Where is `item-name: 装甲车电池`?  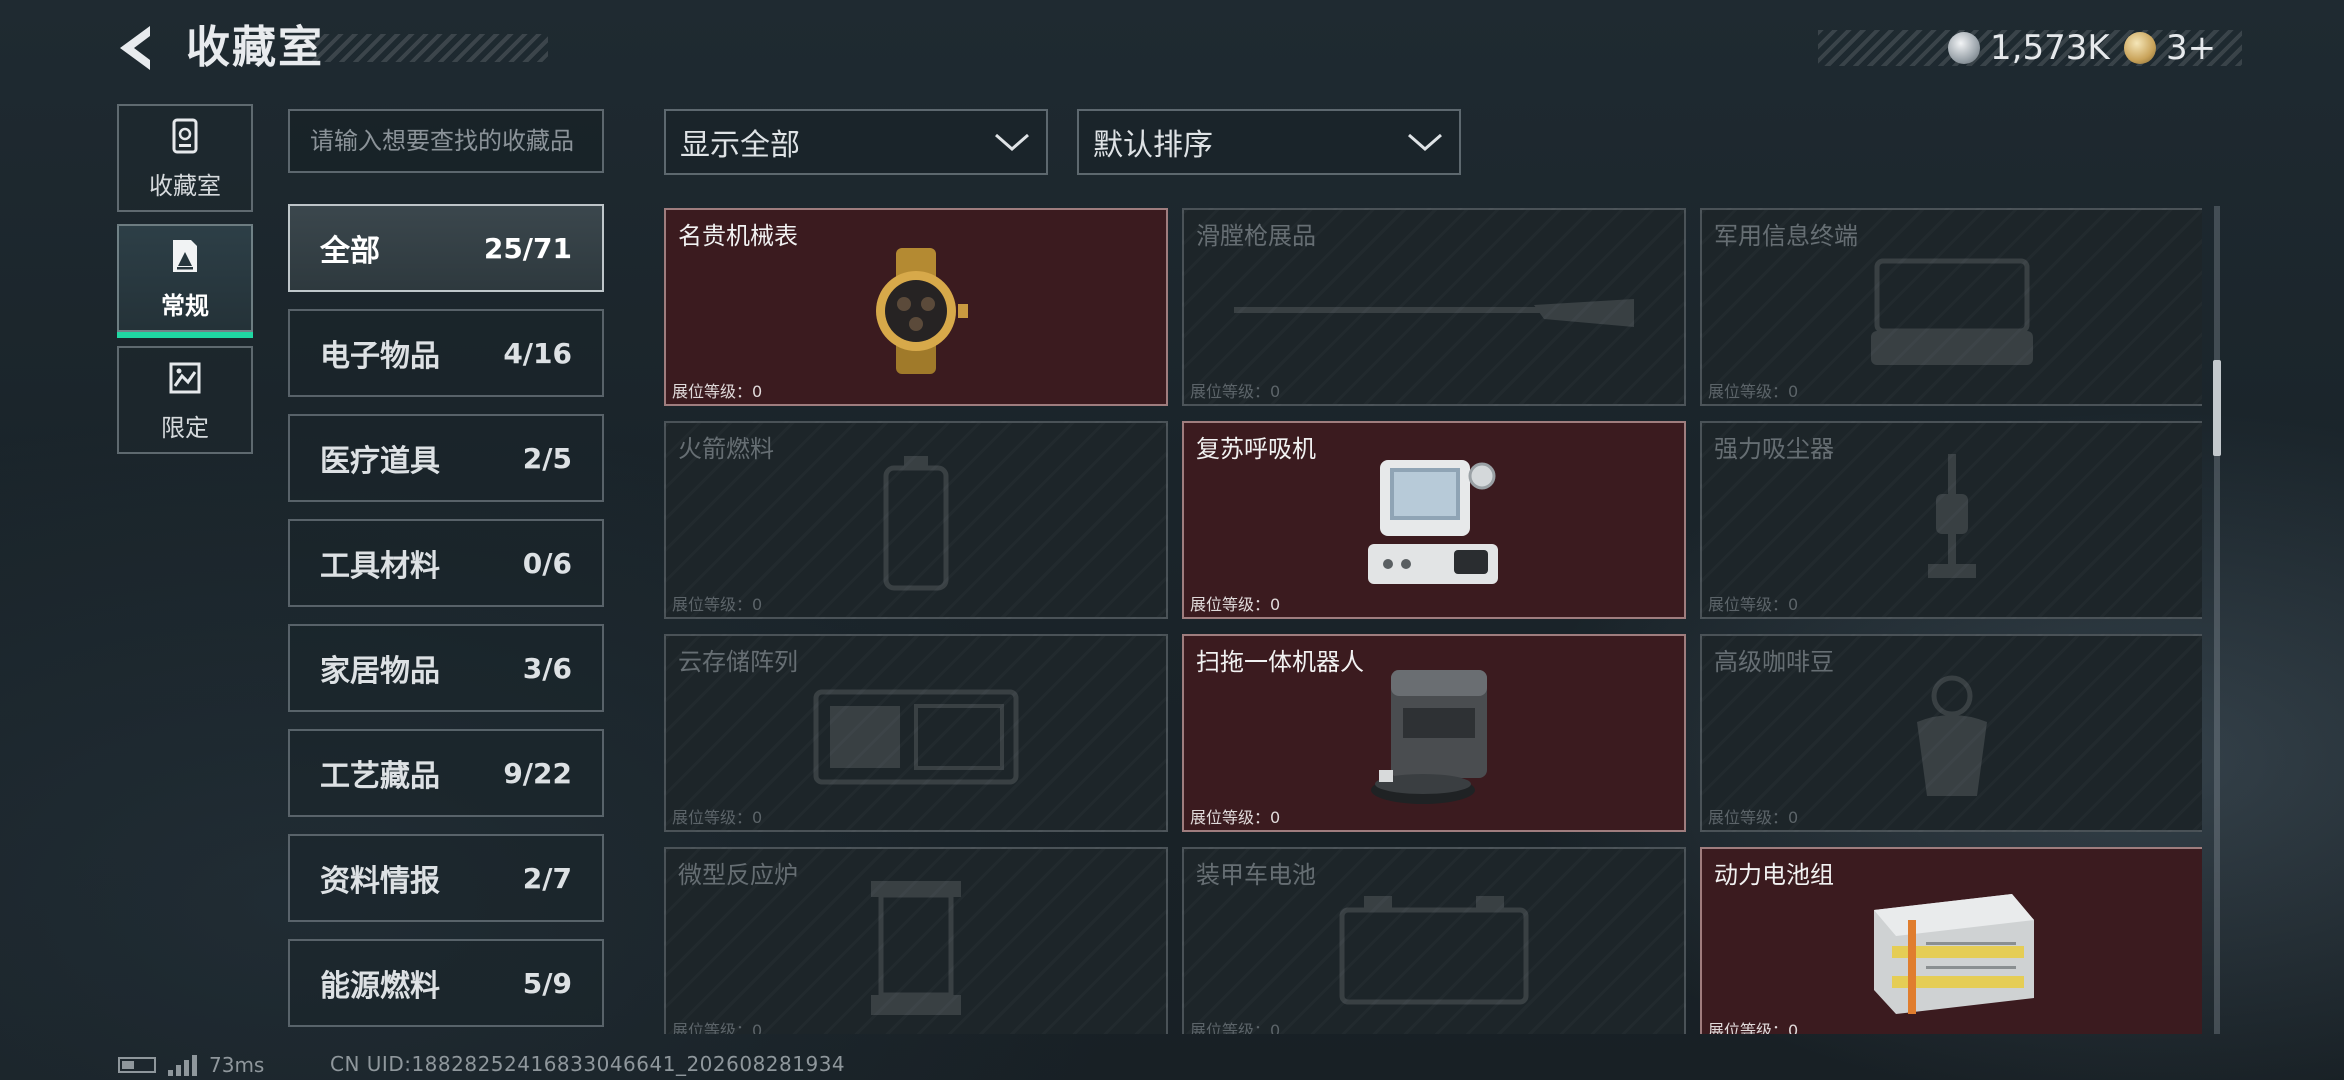 item-name: 装甲车电池 is located at coordinates (1256, 875).